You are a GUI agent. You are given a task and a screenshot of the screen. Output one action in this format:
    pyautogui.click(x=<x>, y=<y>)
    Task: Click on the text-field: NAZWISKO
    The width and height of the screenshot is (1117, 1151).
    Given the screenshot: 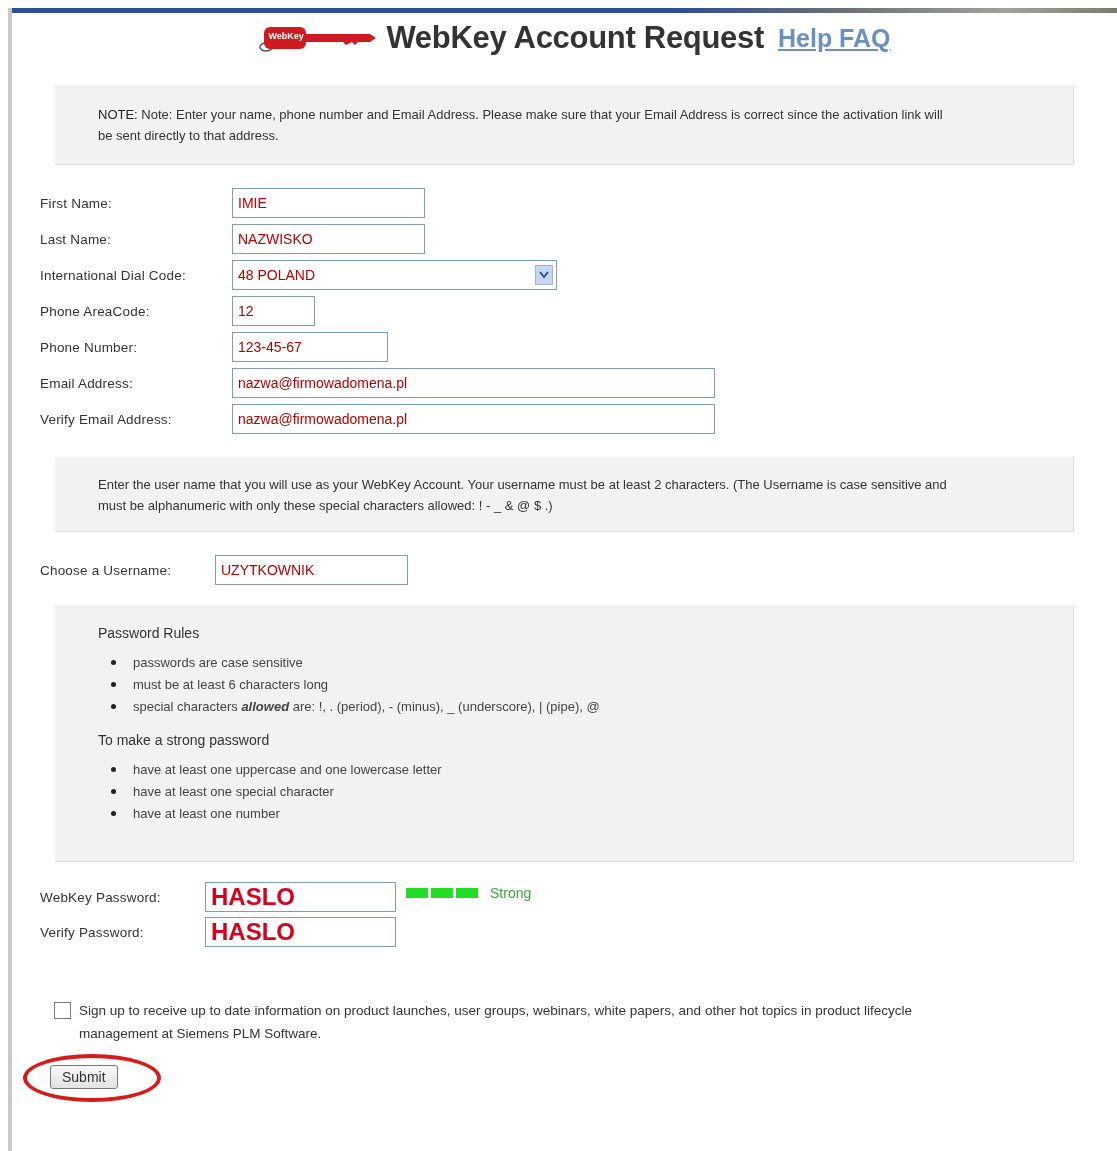 What is the action you would take?
    pyautogui.click(x=328, y=239)
    